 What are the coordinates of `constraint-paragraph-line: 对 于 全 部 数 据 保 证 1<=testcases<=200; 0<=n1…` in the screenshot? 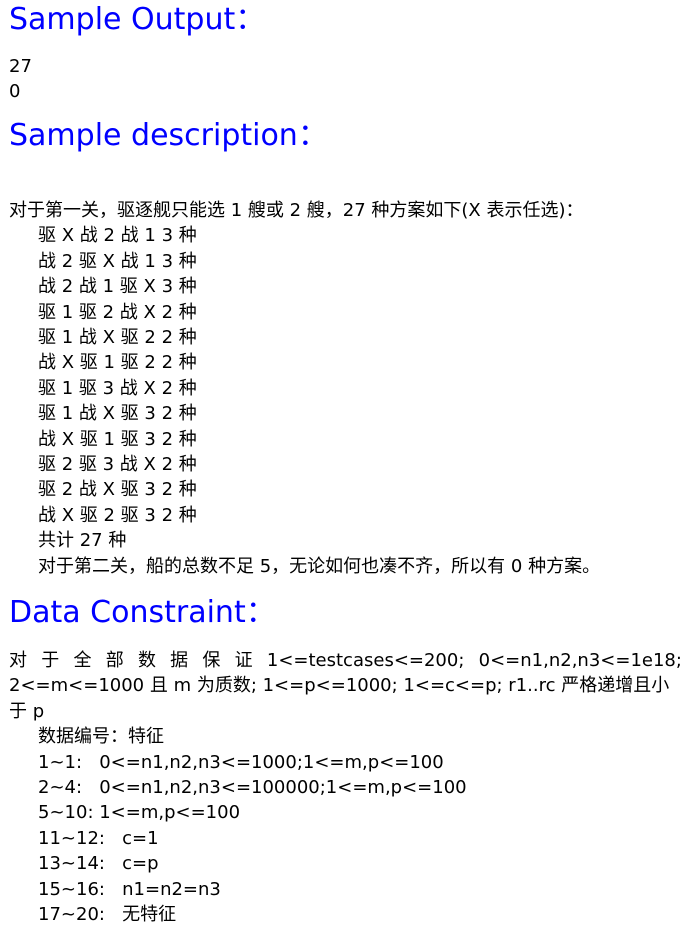 It's located at (345, 660).